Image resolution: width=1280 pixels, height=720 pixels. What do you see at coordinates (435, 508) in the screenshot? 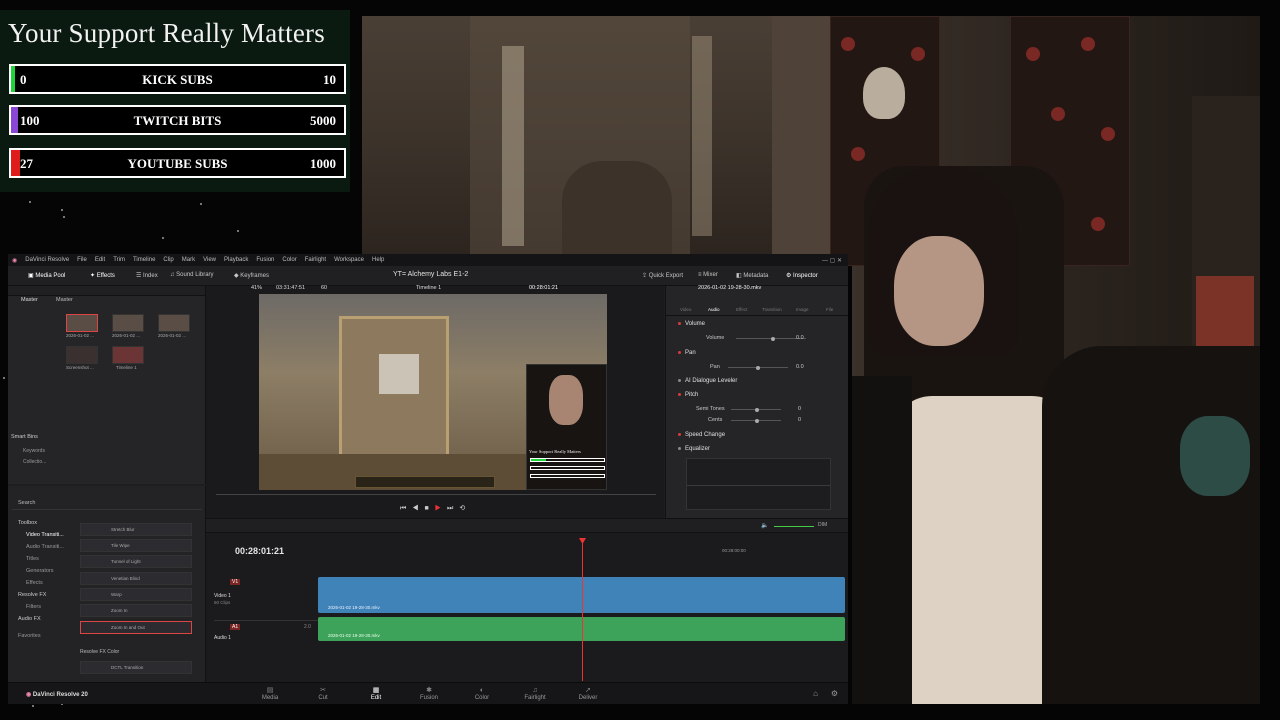
I see `transport-controls: ⏮◀■▶⏭⟲` at bounding box center [435, 508].